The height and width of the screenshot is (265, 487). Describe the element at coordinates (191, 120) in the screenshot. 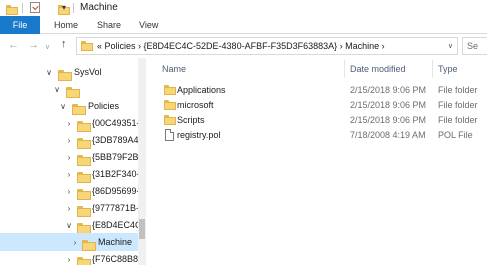

I see `file-name: Scripts` at that location.